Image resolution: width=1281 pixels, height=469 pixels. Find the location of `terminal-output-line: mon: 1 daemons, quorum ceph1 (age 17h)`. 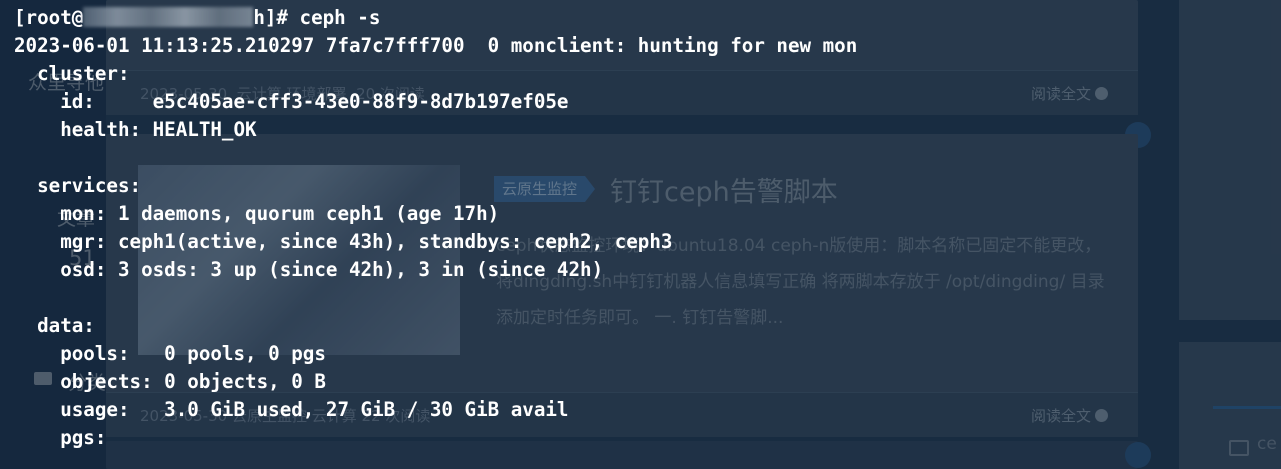

terminal-output-line: mon: 1 daemons, quorum ceph1 (age 17h) is located at coordinates (257, 213).